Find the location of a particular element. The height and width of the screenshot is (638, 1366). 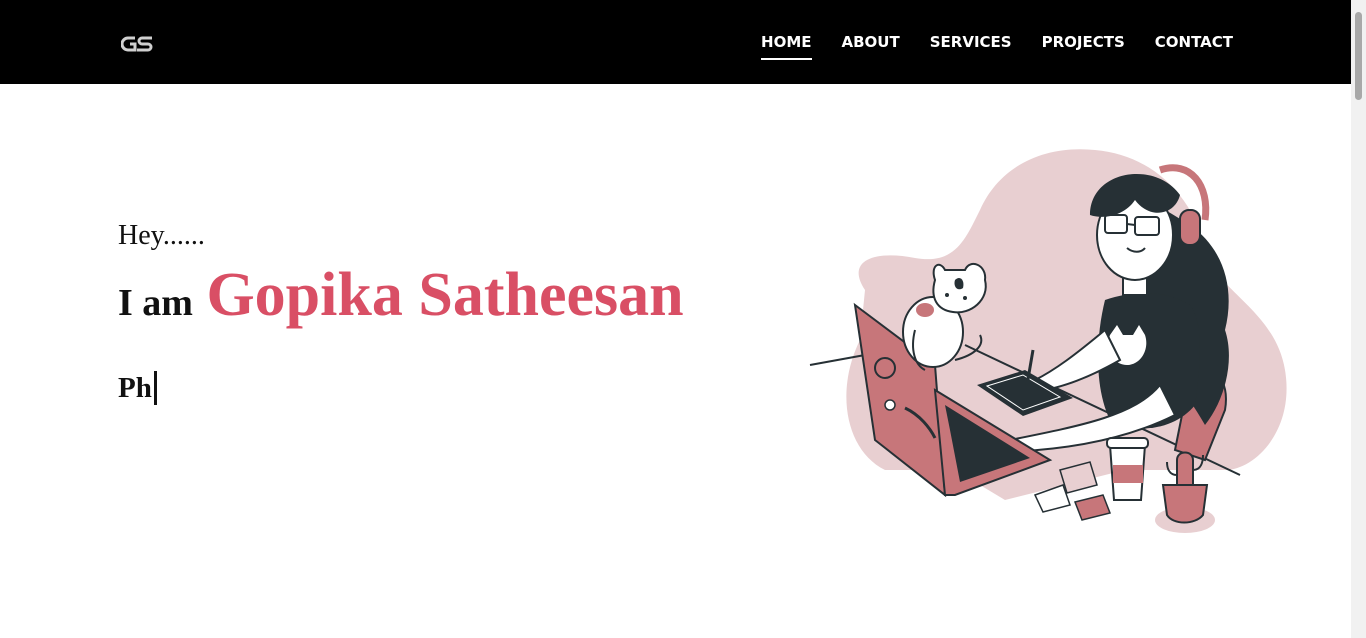

typed-text: Ph is located at coordinates (135, 387).